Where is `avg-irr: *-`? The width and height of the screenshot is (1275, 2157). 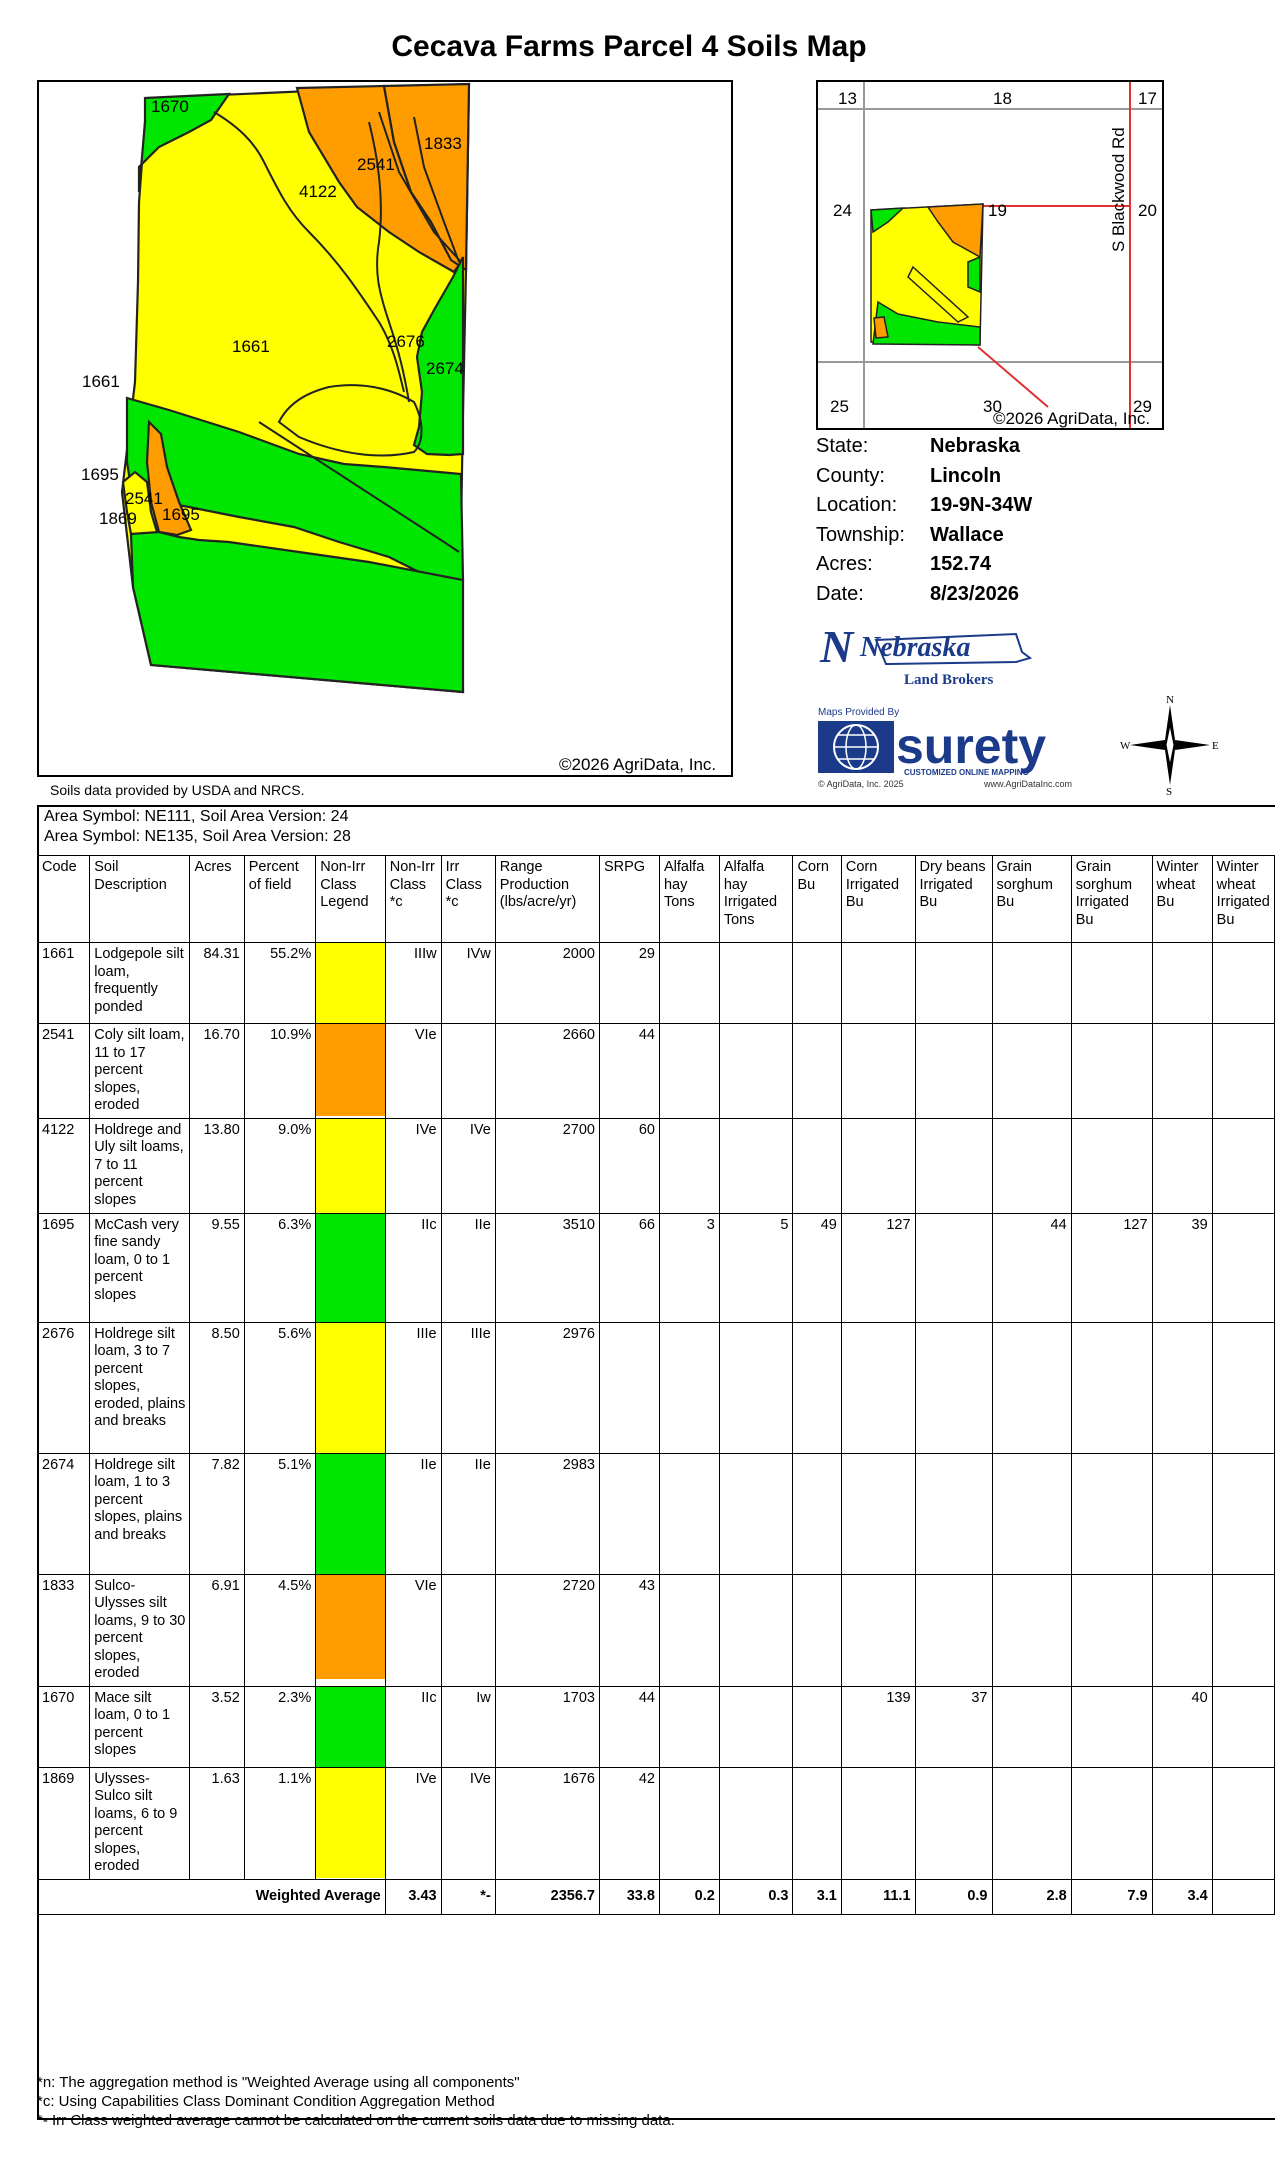 avg-irr: *- is located at coordinates (468, 1896).